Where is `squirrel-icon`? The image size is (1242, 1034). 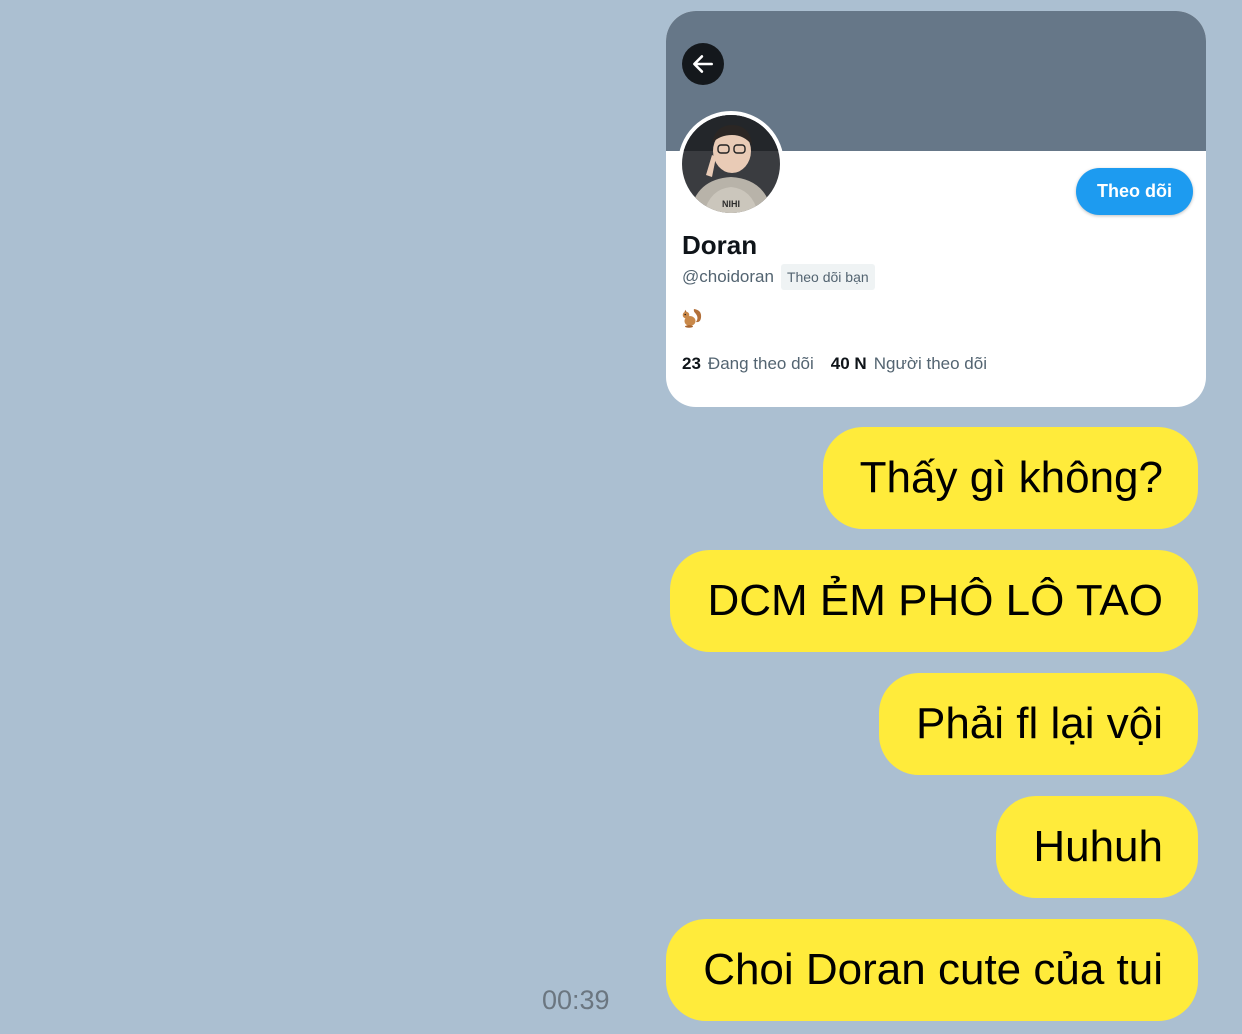 squirrel-icon is located at coordinates (692, 318).